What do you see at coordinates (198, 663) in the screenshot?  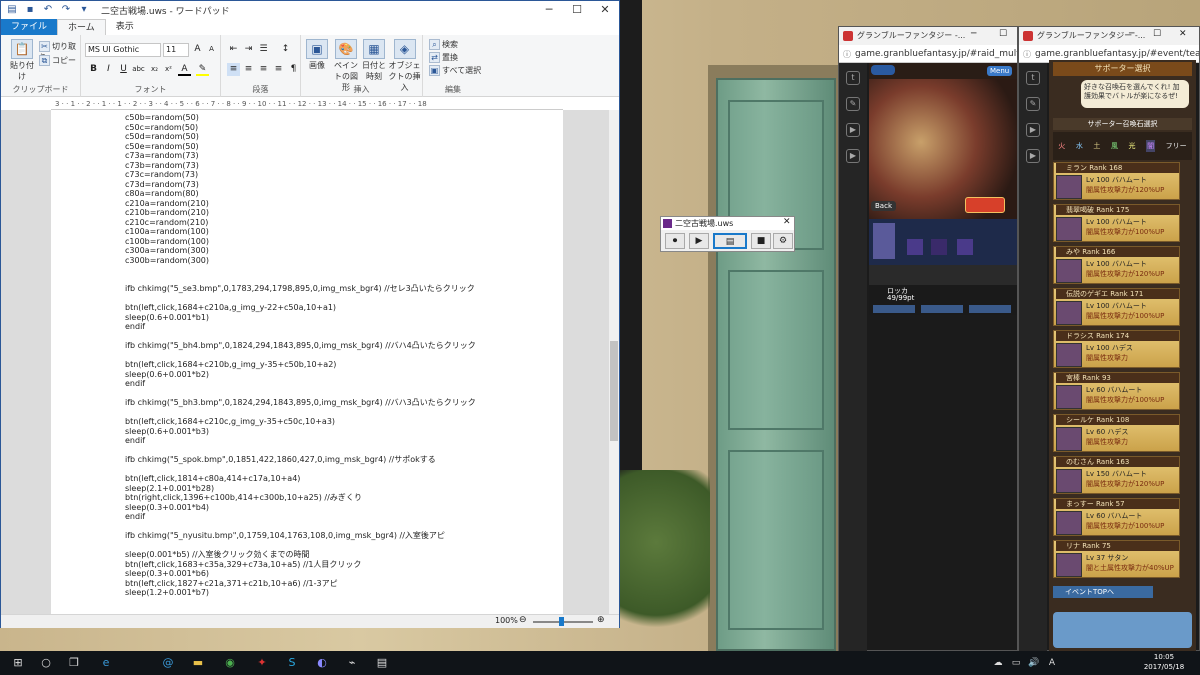 I see `file-explorer-icon: ▬` at bounding box center [198, 663].